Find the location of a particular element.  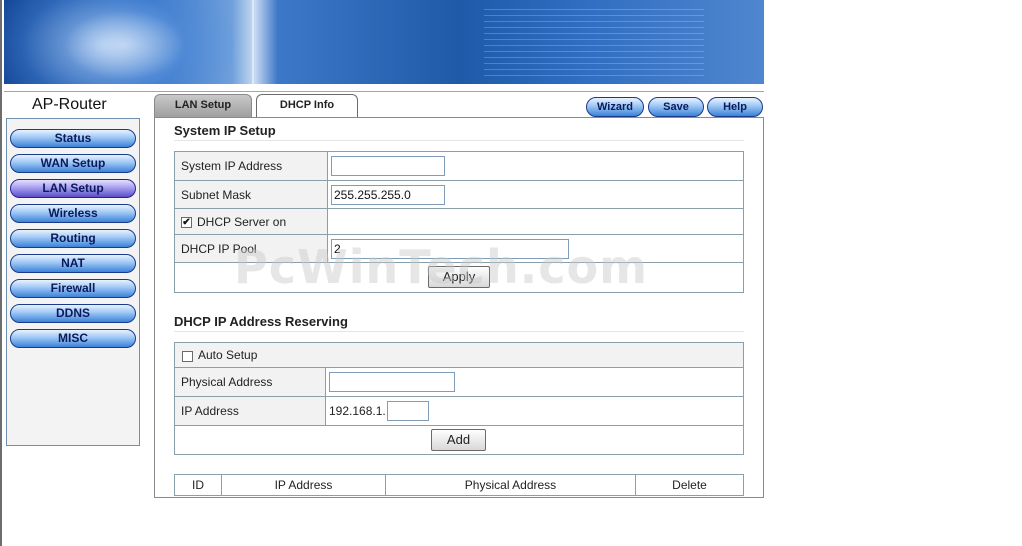

dhcp-server-checkbox: ✔ is located at coordinates (186, 222).